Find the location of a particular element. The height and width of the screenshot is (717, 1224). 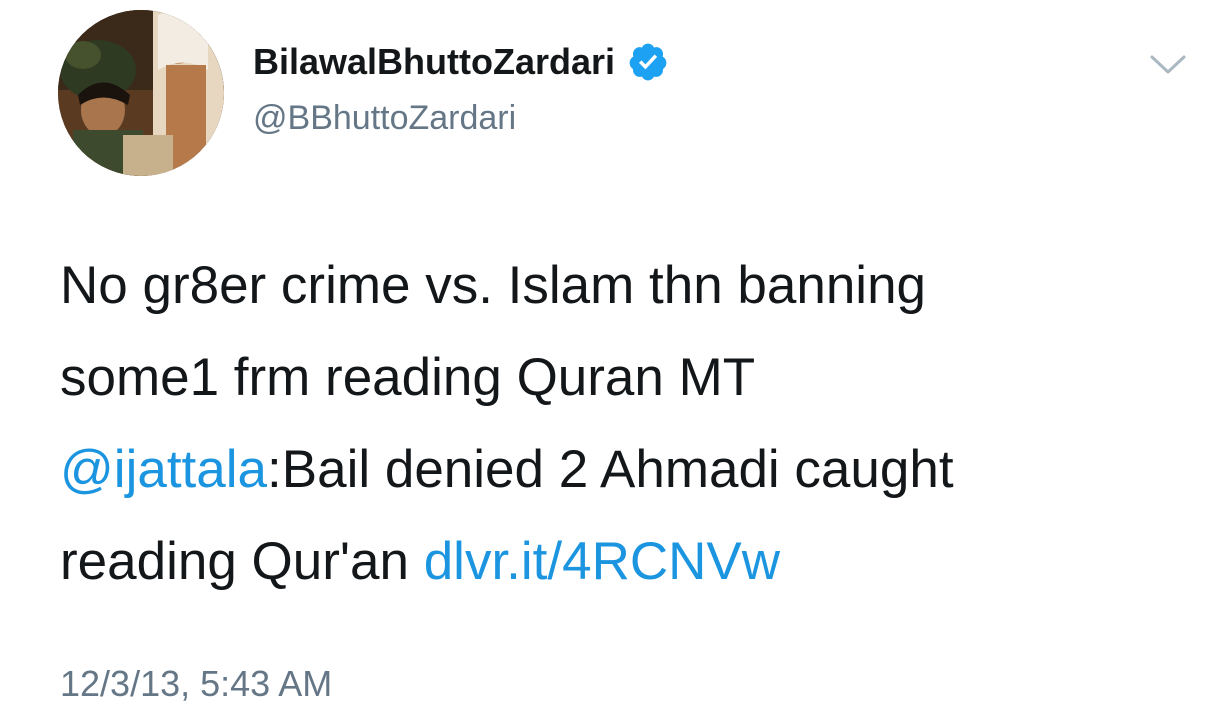

display-name: BilawalBhuttoZardari is located at coordinates (434, 62).